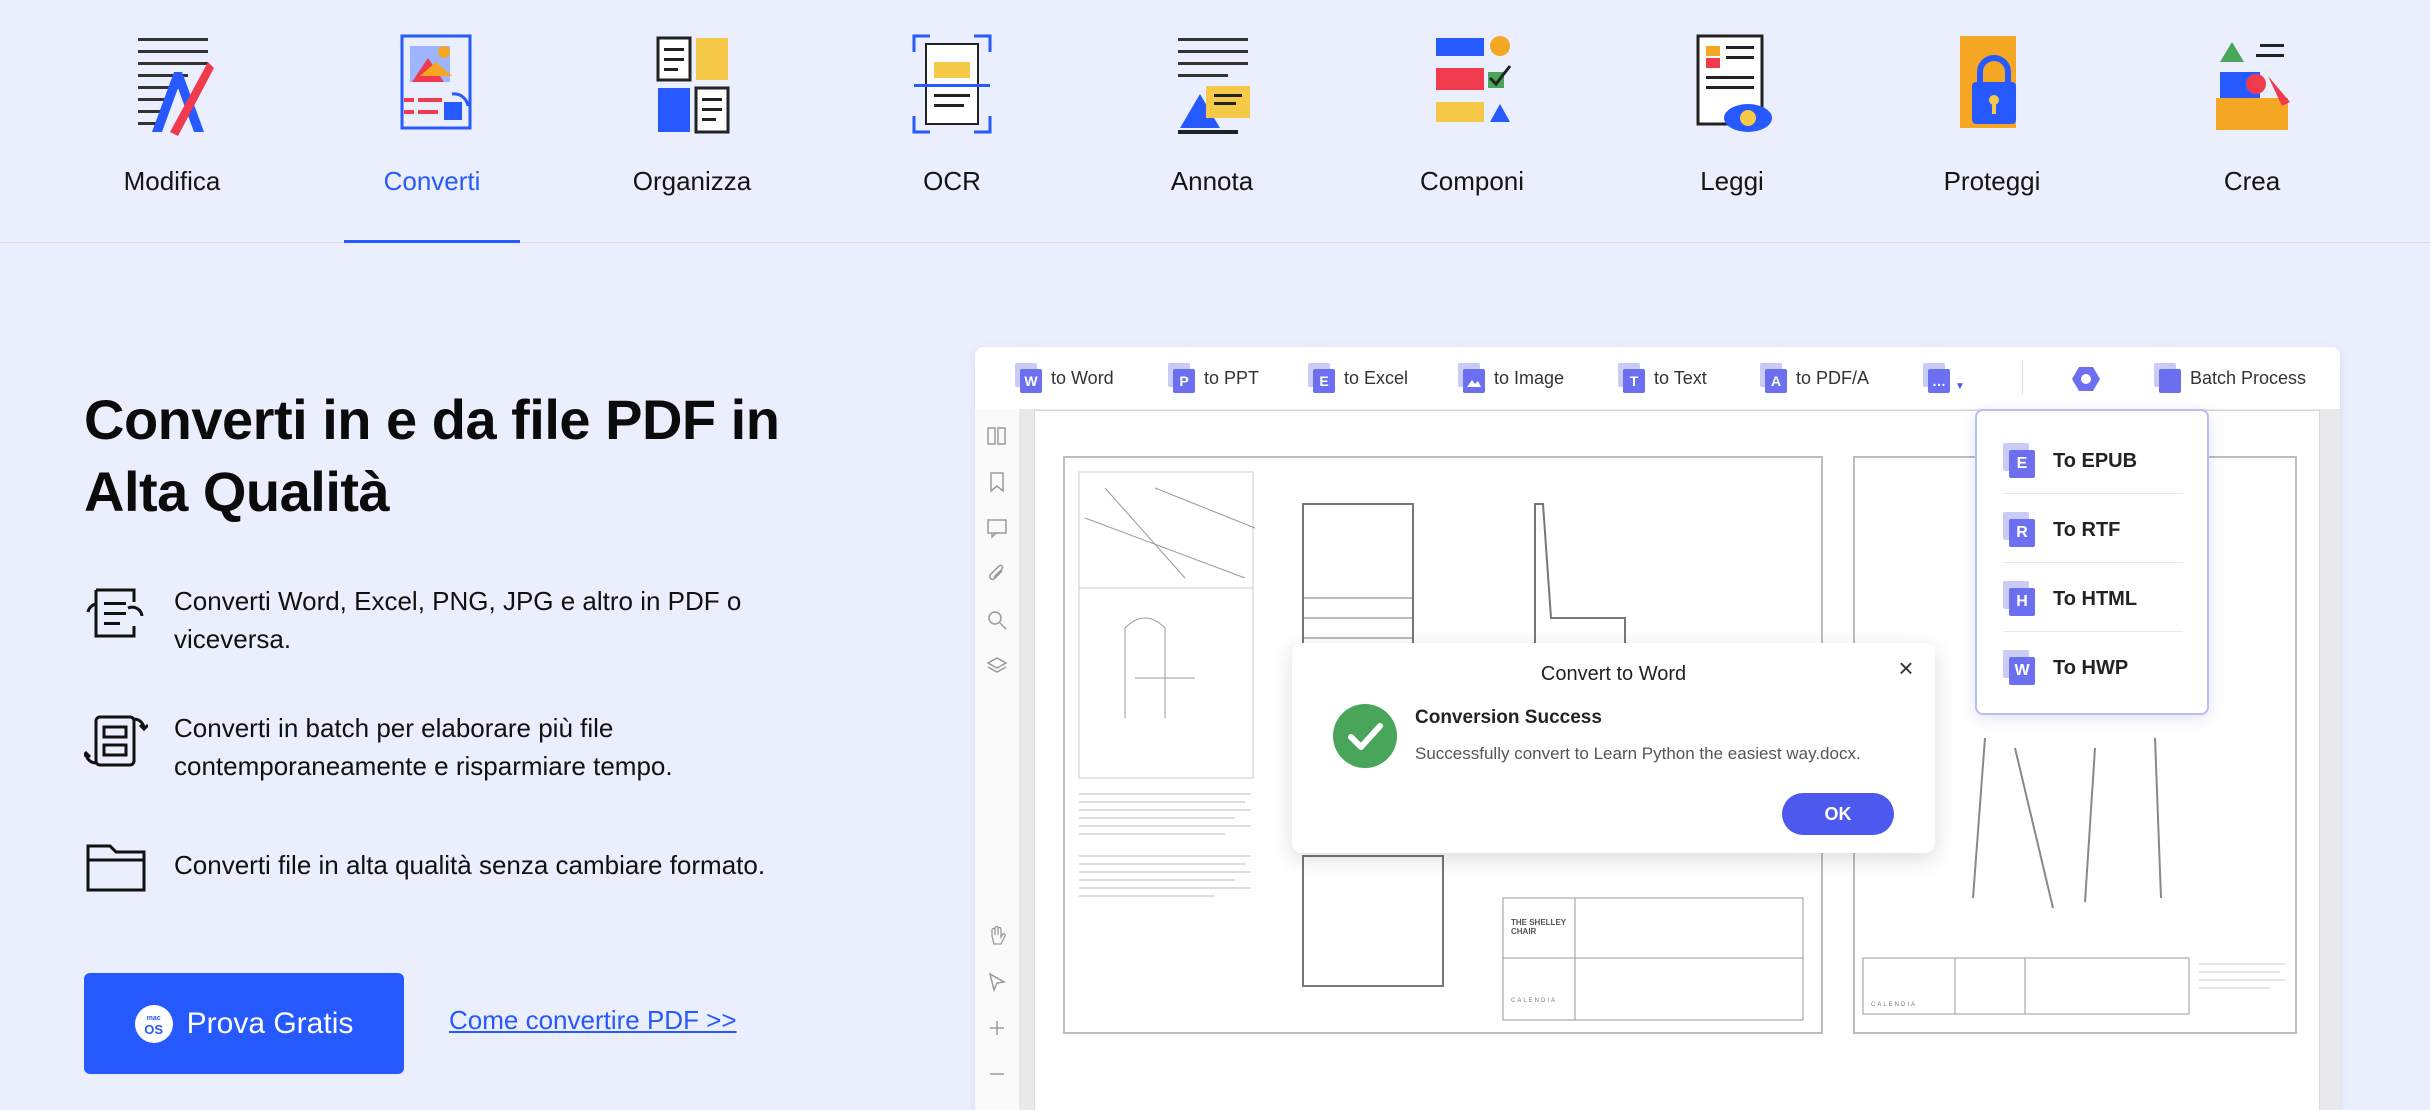 The width and height of the screenshot is (2430, 1110). I want to click on comment-icon, so click(997, 528).